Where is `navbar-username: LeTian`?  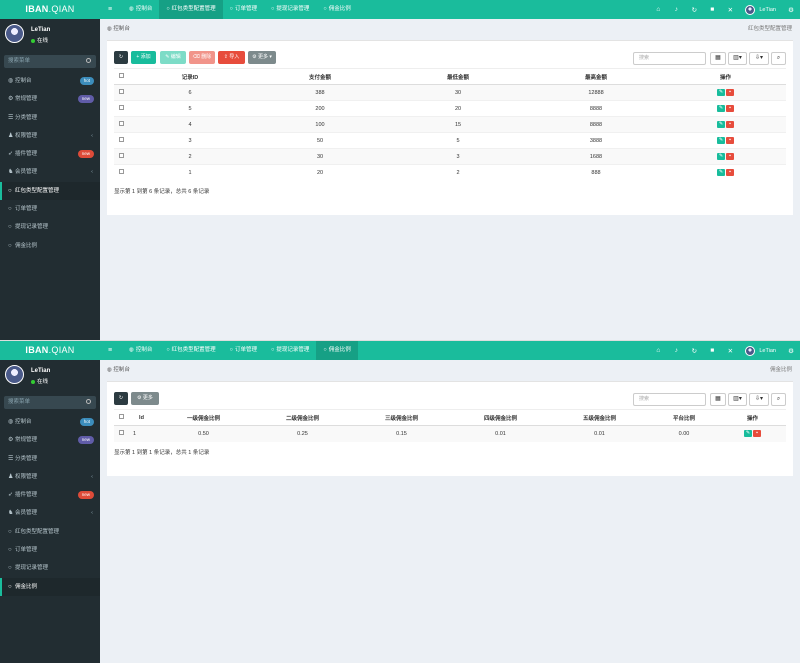
navbar-username: LeTian is located at coordinates (767, 10).